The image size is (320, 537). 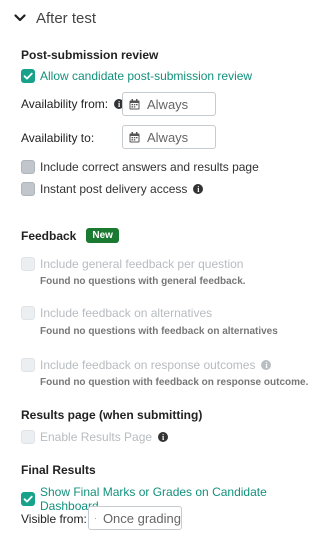 What do you see at coordinates (146, 76) in the screenshot?
I see `allow-review-label: Allow candidate post-submission review` at bounding box center [146, 76].